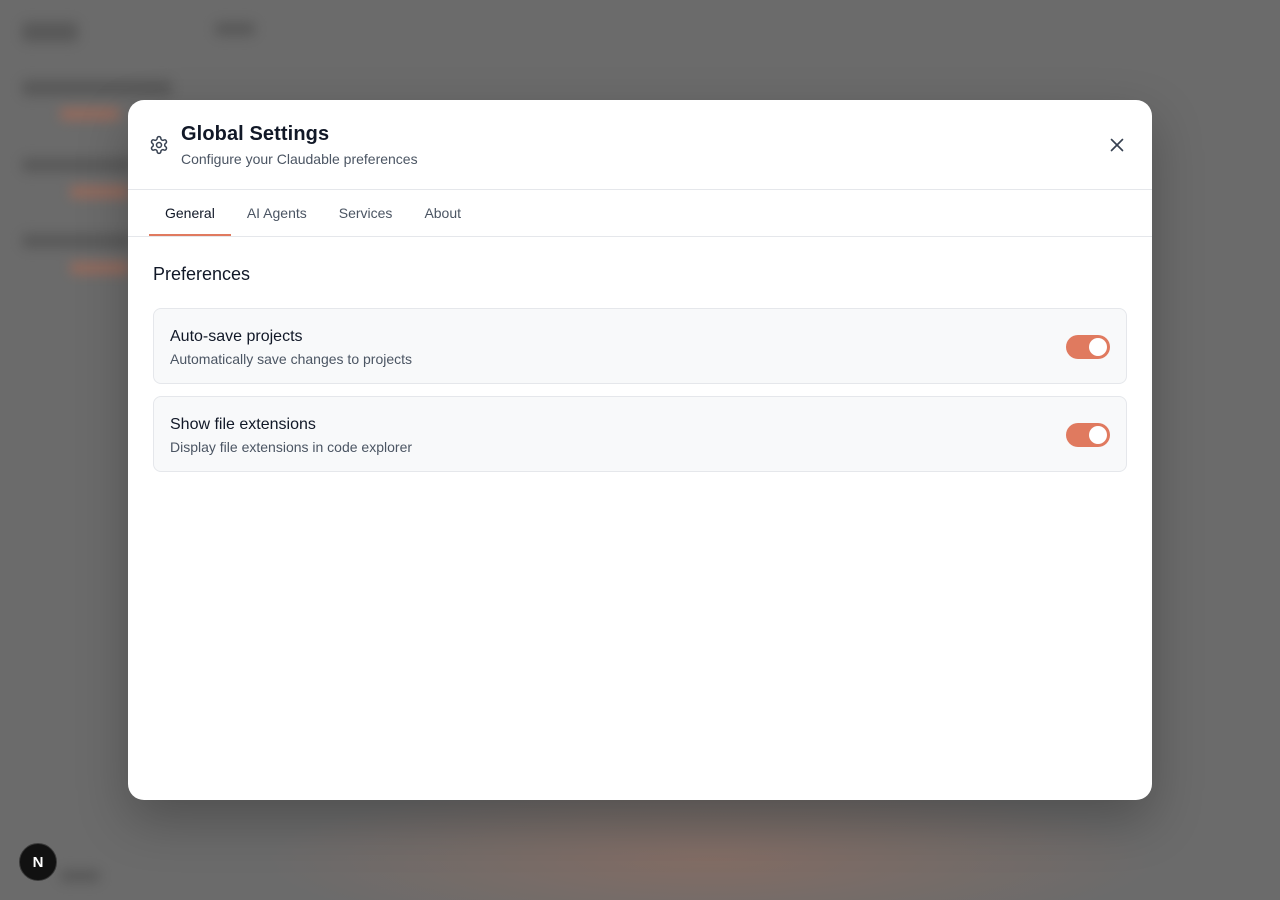 This screenshot has width=1280, height=900. Describe the element at coordinates (255, 134) in the screenshot. I see `modal-title: Global Settings` at that location.